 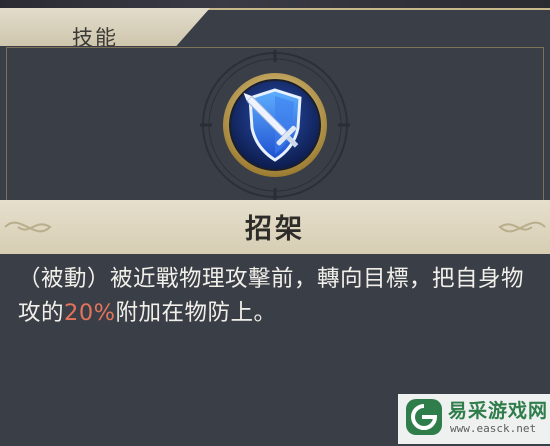 I want to click on tab-skills: 技能, so click(x=105, y=27).